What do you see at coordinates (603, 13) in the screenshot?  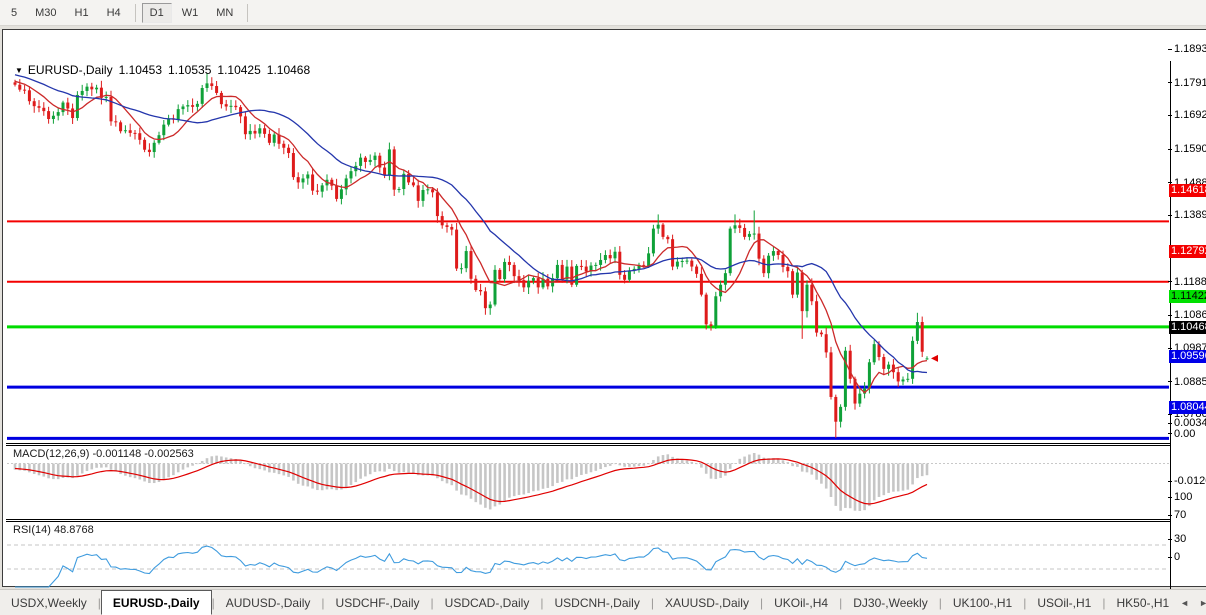 I see `timeframe-toolbar: 5 M30 H1 H4 D1 W1 MN` at bounding box center [603, 13].